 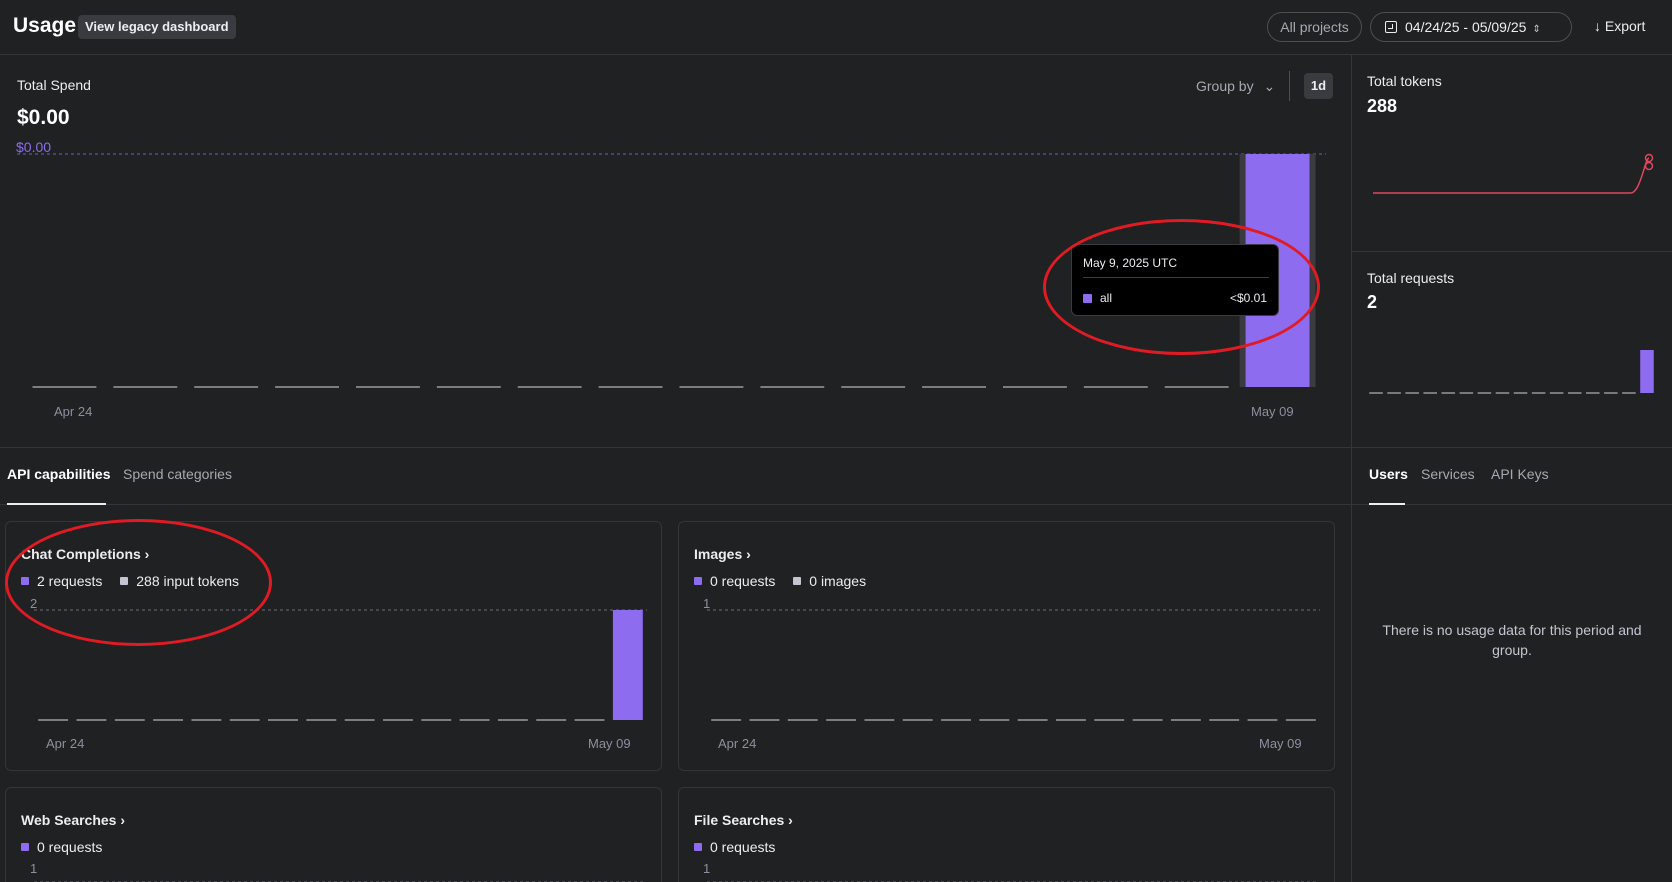 I want to click on download-arrow-icon: ↓, so click(x=1597, y=26).